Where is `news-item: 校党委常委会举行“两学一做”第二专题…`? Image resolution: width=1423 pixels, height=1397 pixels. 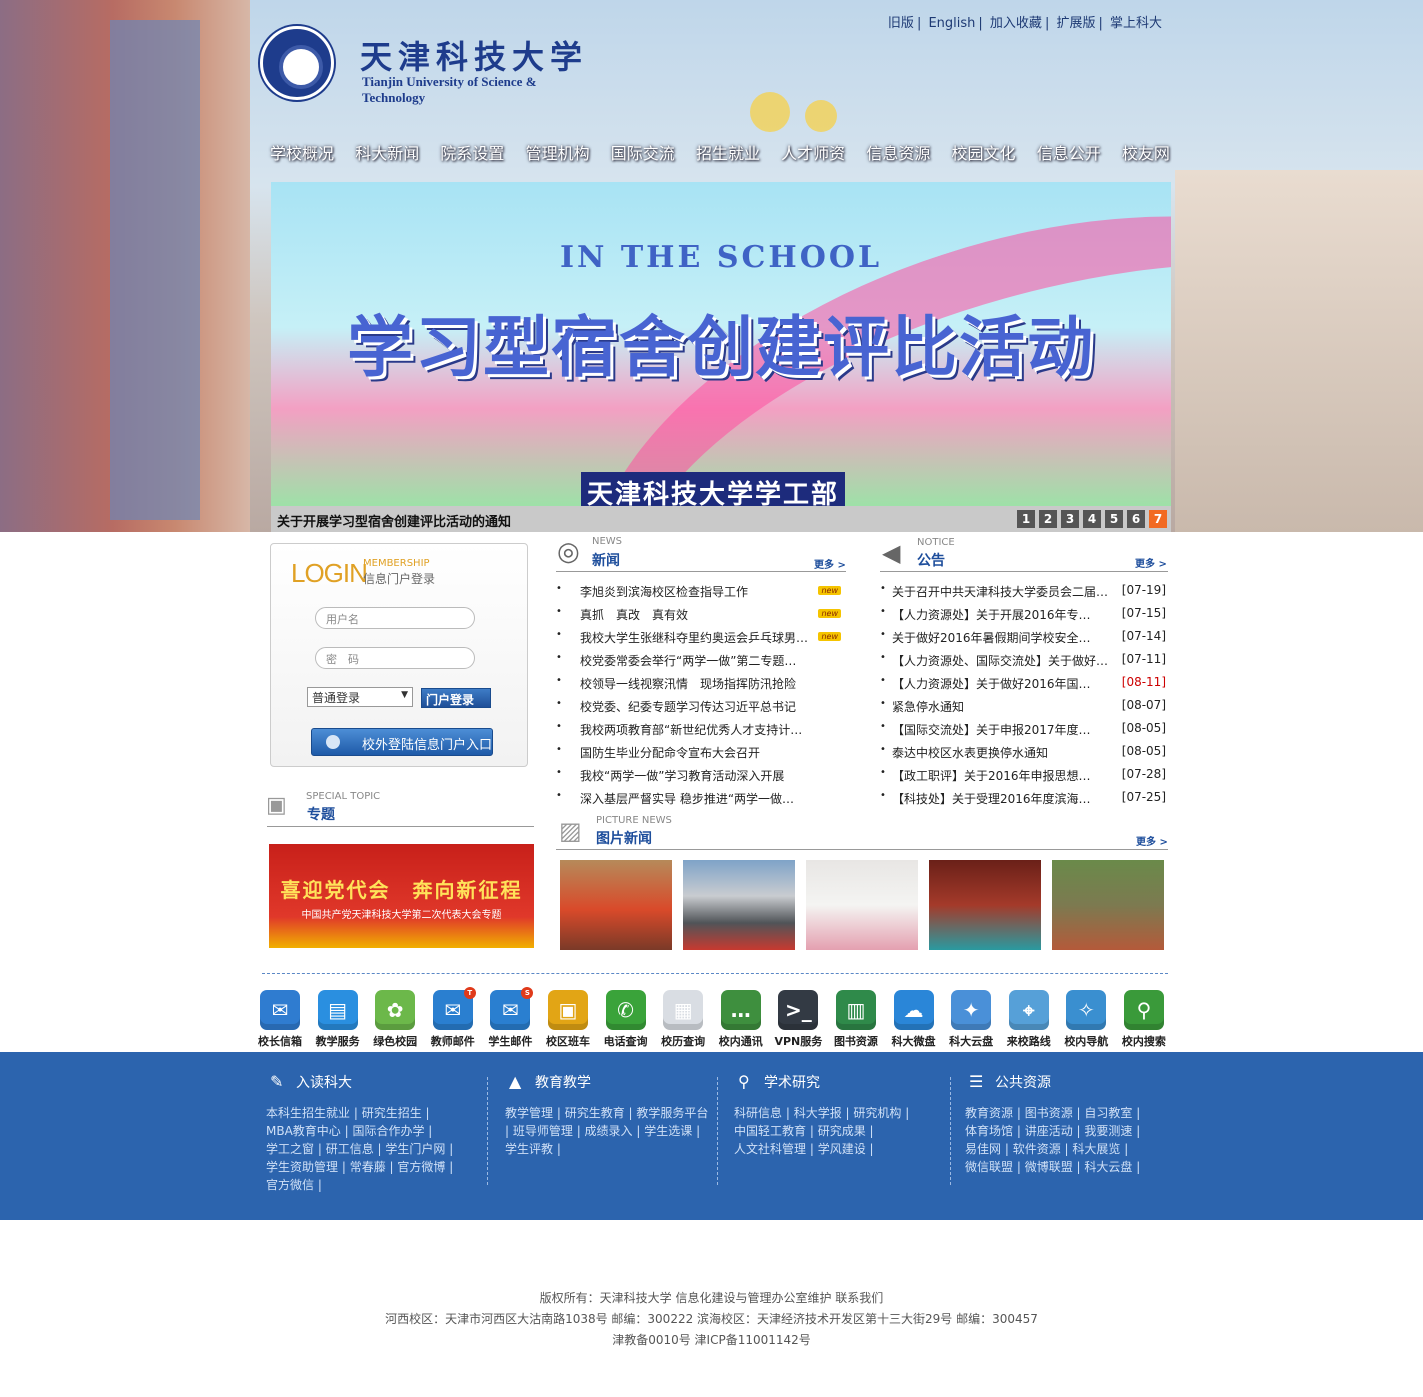 news-item: 校党委常委会举行“两学一做”第二专题… is located at coordinates (698, 663).